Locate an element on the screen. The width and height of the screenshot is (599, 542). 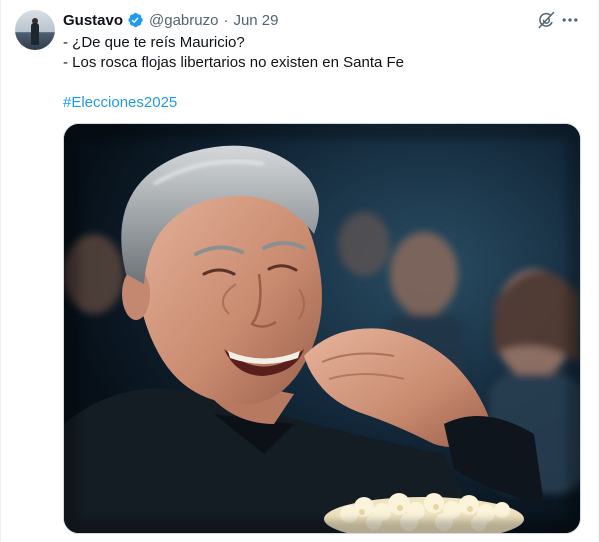
tweet-header: Gustavo @gabruzo · Jun 29 is located at coordinates (171, 20).